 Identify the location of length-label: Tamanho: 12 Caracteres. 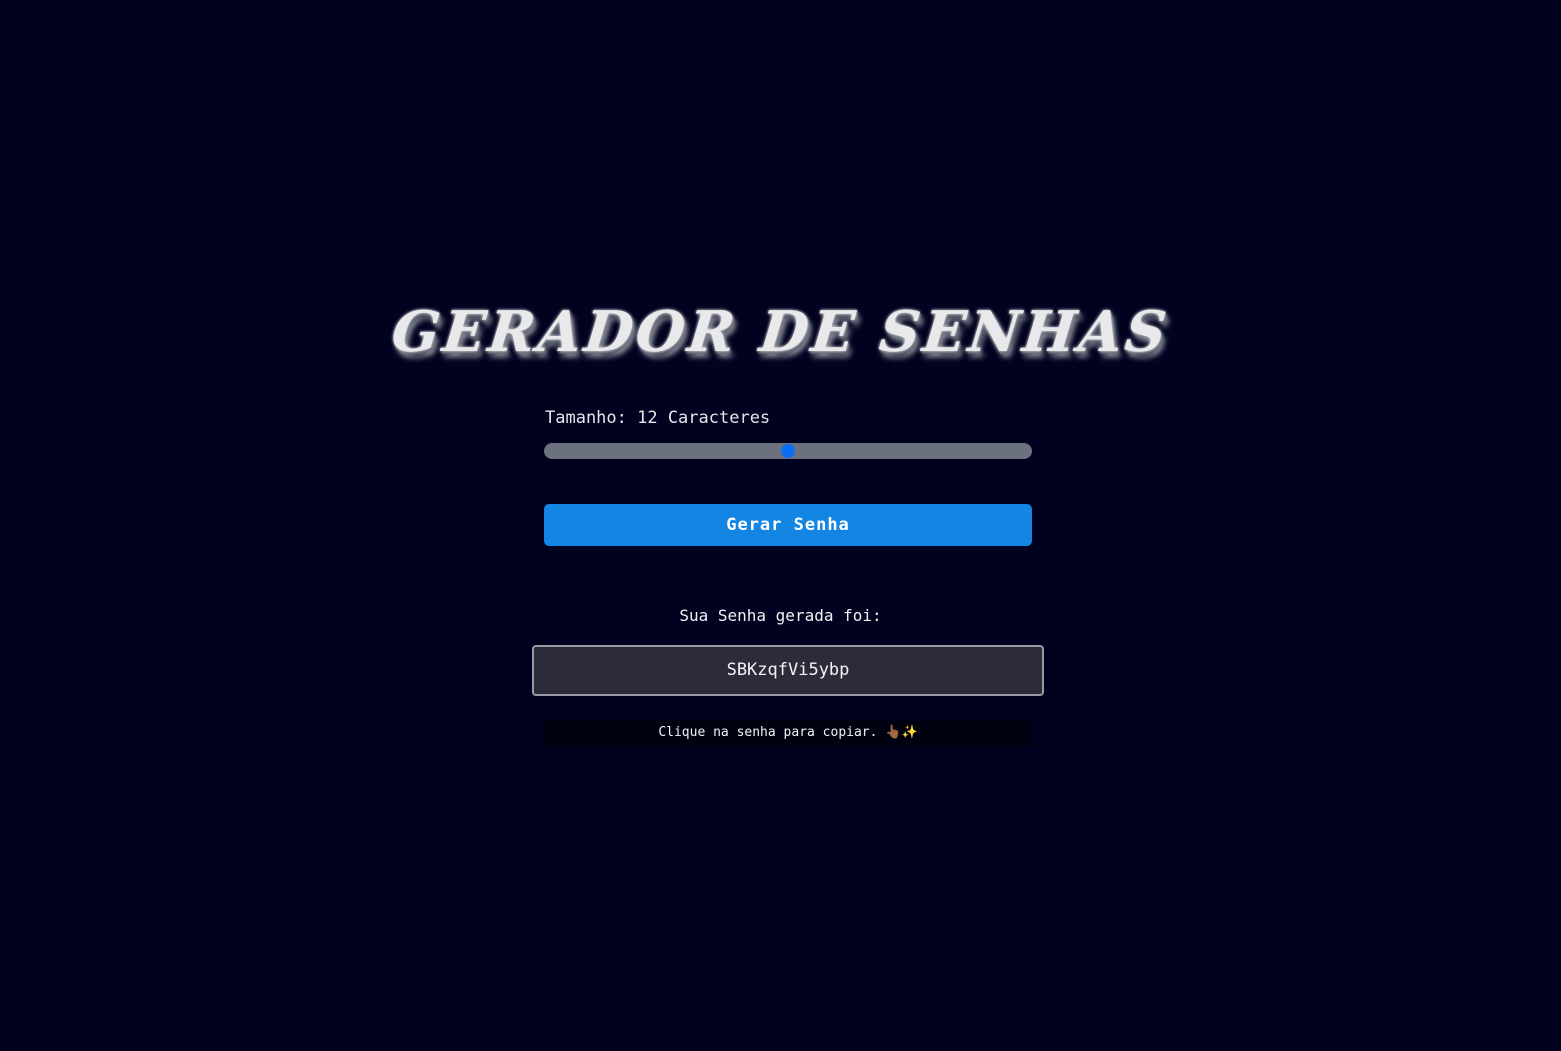
(658, 418).